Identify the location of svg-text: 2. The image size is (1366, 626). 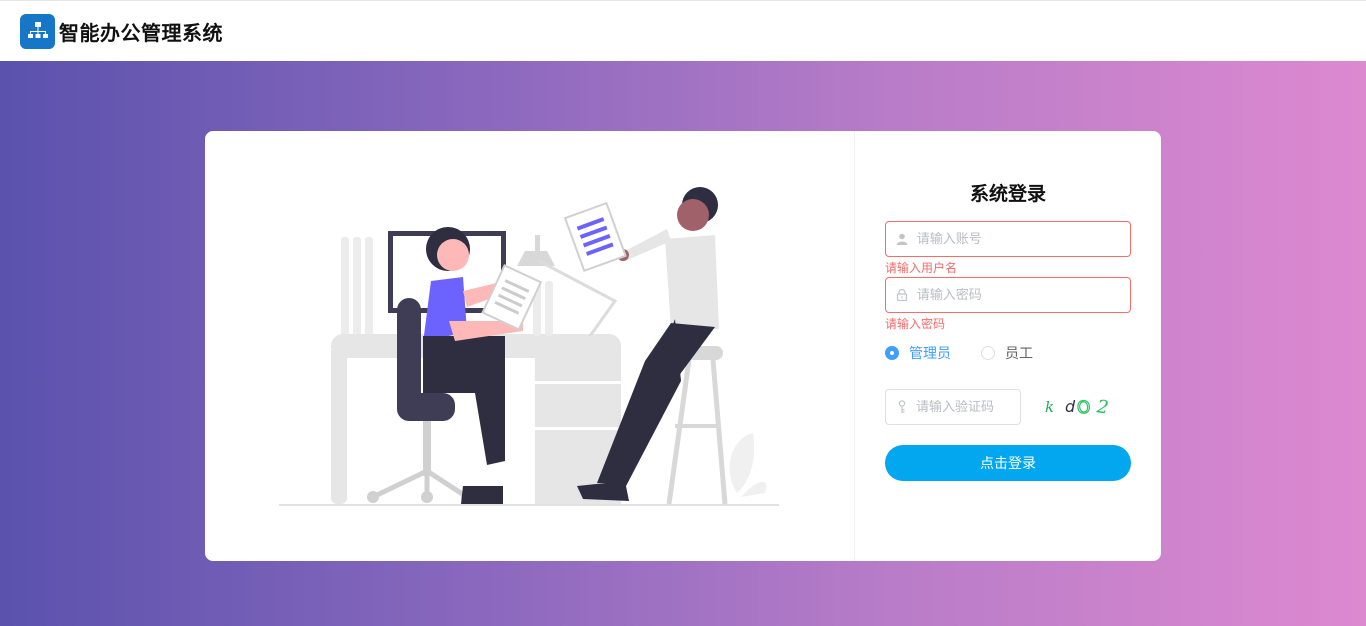
(1102, 407).